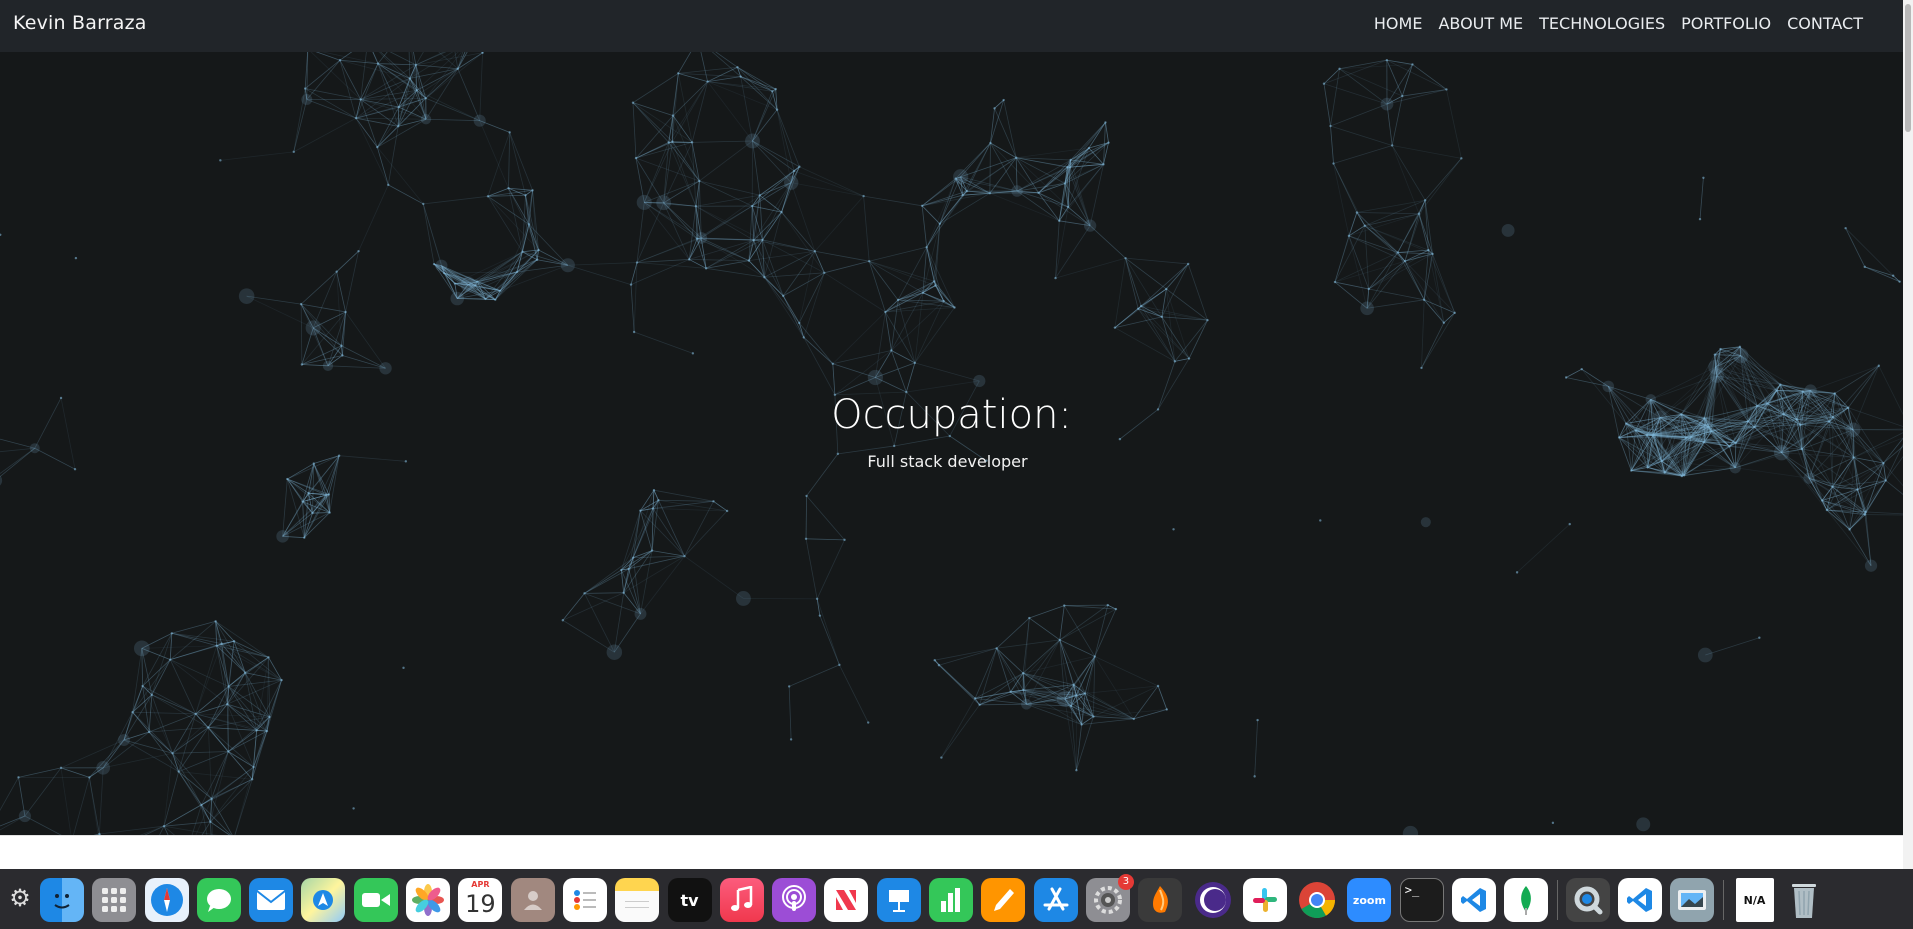  What do you see at coordinates (741, 900) in the screenshot?
I see `music-icon` at bounding box center [741, 900].